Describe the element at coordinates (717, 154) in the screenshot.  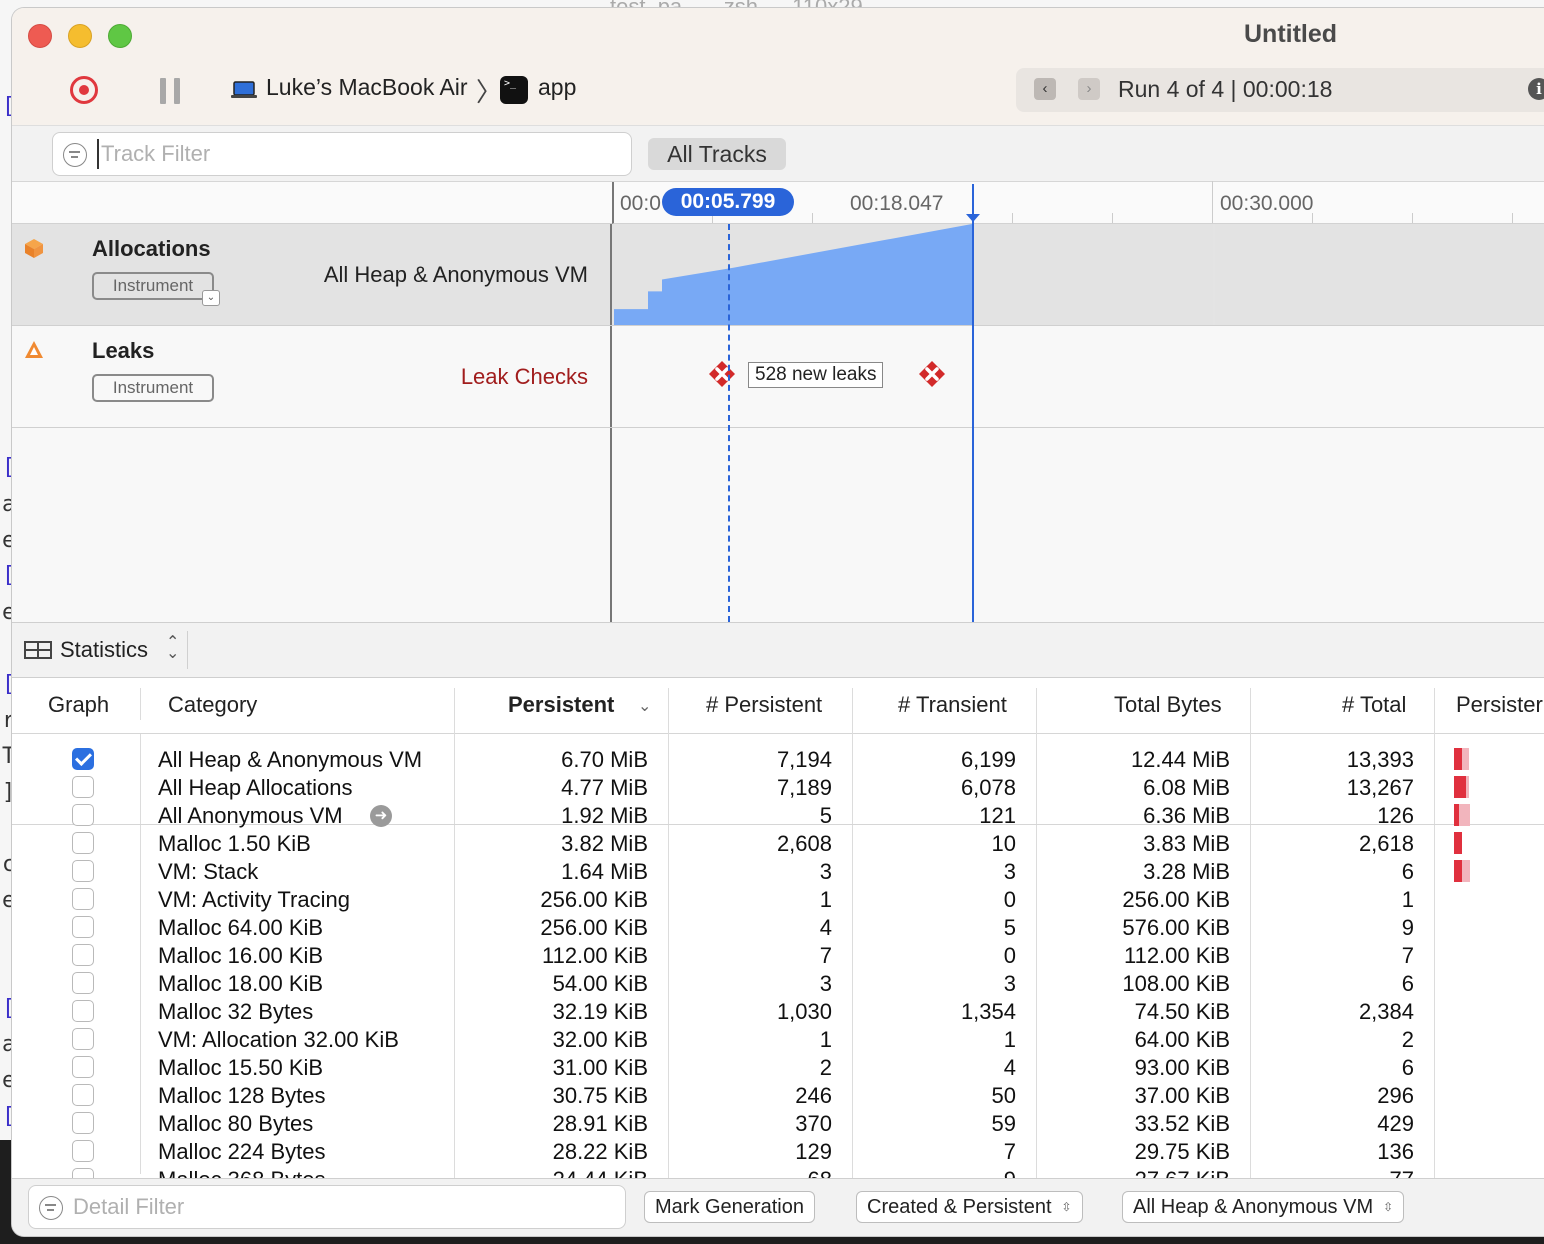
I see `all-tracks-button: All Tracks` at that location.